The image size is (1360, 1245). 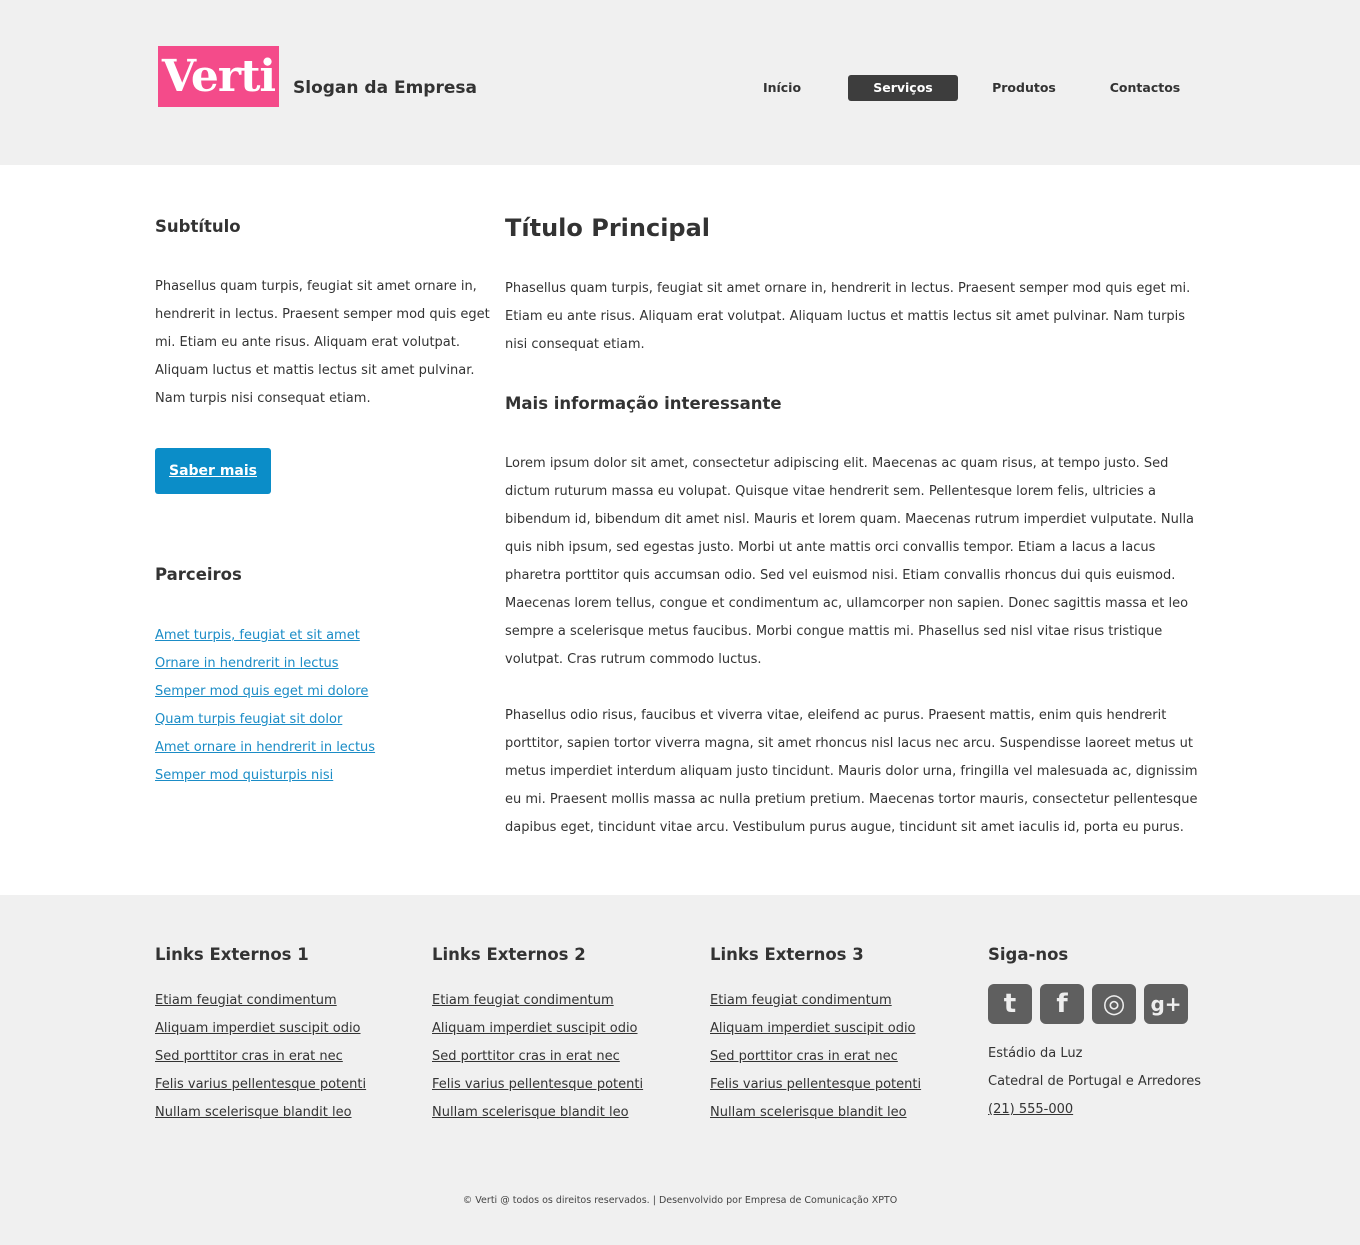 What do you see at coordinates (1114, 1004) in the screenshot?
I see `dribbble-icon: ◎` at bounding box center [1114, 1004].